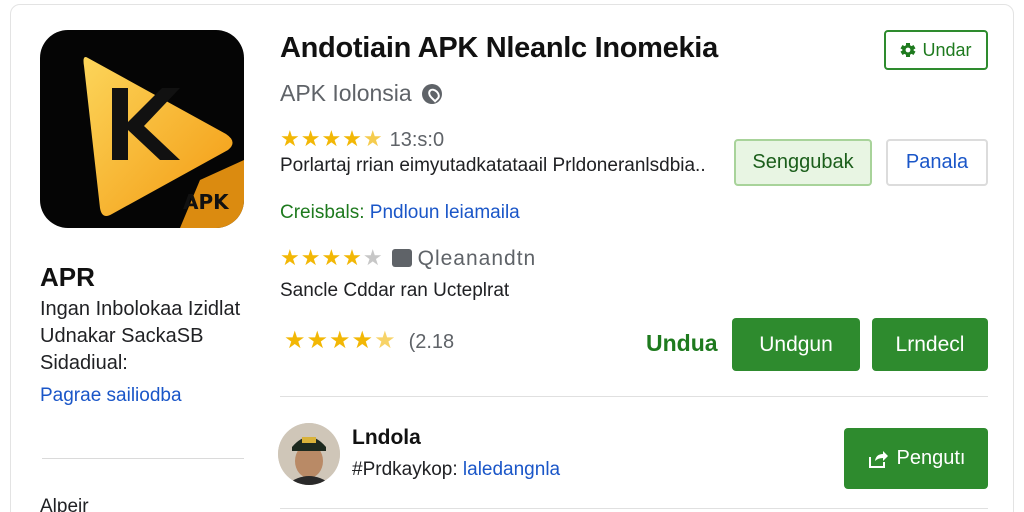 The image size is (1024, 512). Describe the element at coordinates (143, 458) in the screenshot. I see `left-divider` at that location.